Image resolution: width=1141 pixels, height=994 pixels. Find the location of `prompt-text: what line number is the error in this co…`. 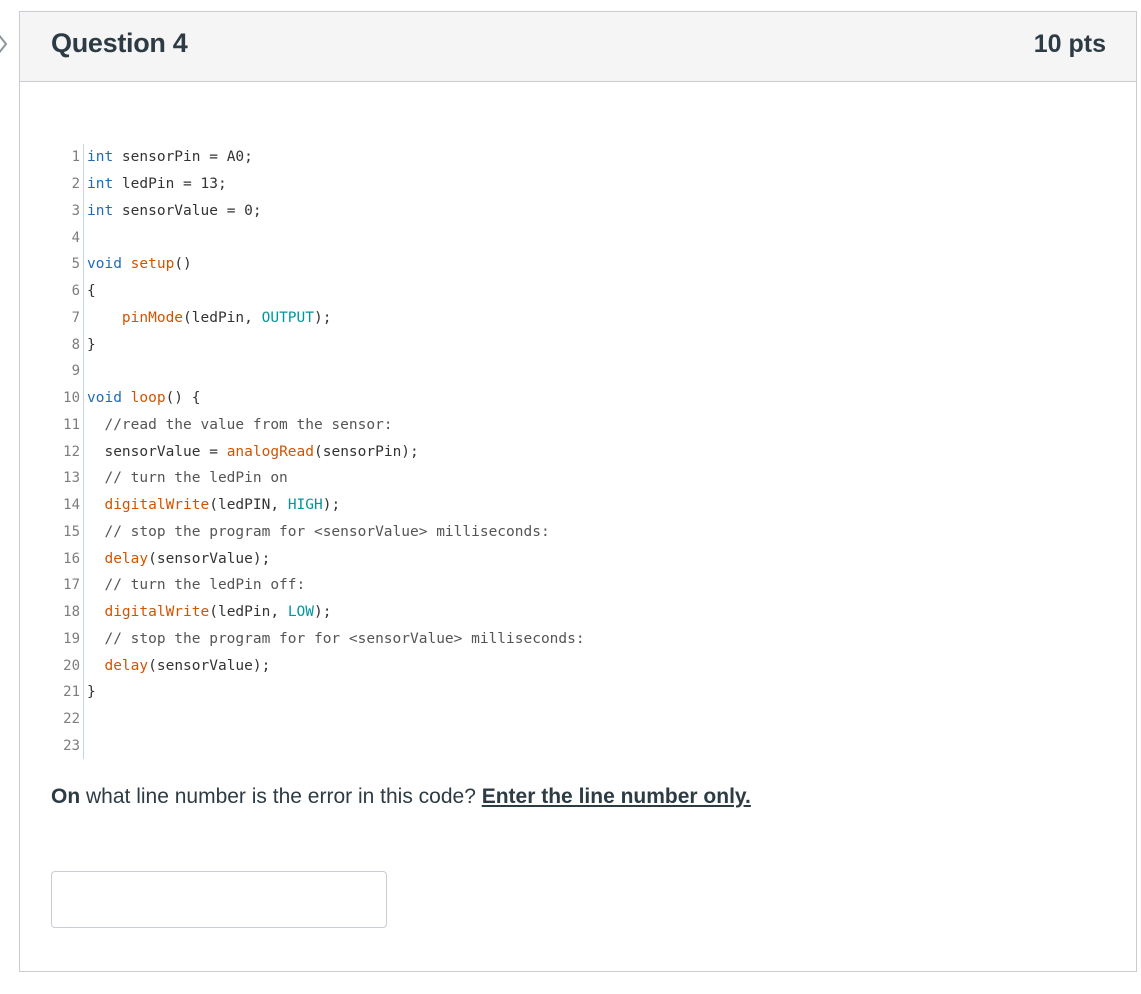

prompt-text: what line number is the error in this co… is located at coordinates (281, 796).